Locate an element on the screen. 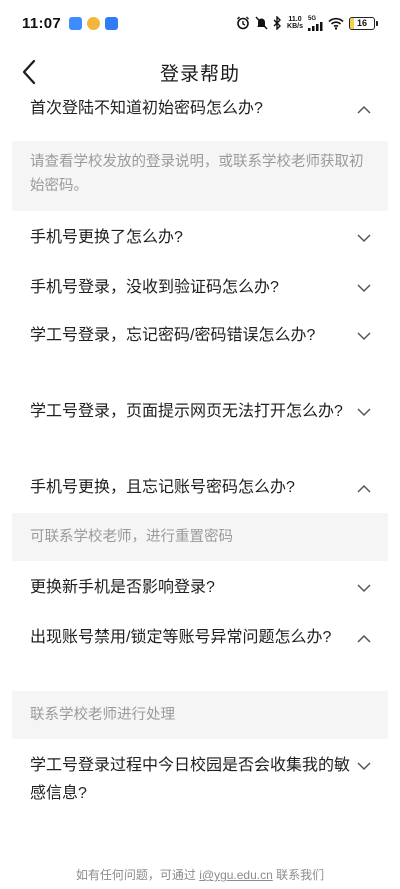  faq-item: 手机号更换，且忘记账号密码怎么办? is located at coordinates (200, 487).